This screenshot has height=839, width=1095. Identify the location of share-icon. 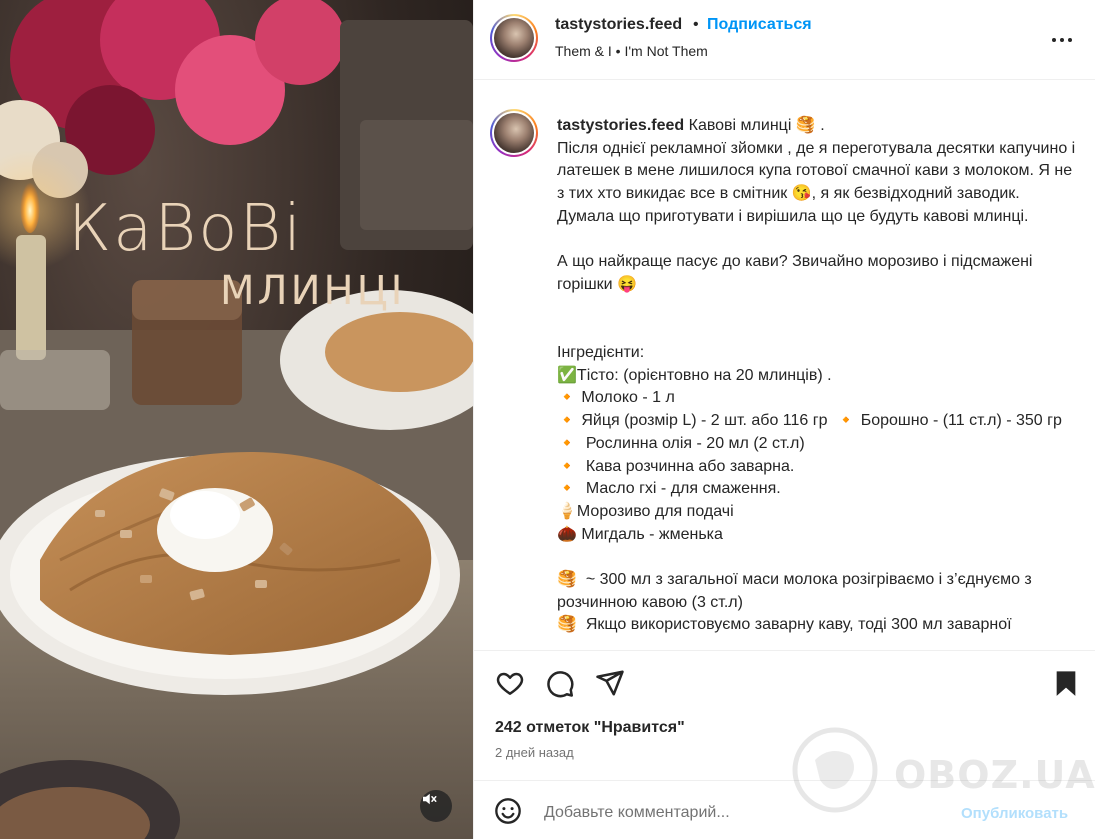
(610, 683).